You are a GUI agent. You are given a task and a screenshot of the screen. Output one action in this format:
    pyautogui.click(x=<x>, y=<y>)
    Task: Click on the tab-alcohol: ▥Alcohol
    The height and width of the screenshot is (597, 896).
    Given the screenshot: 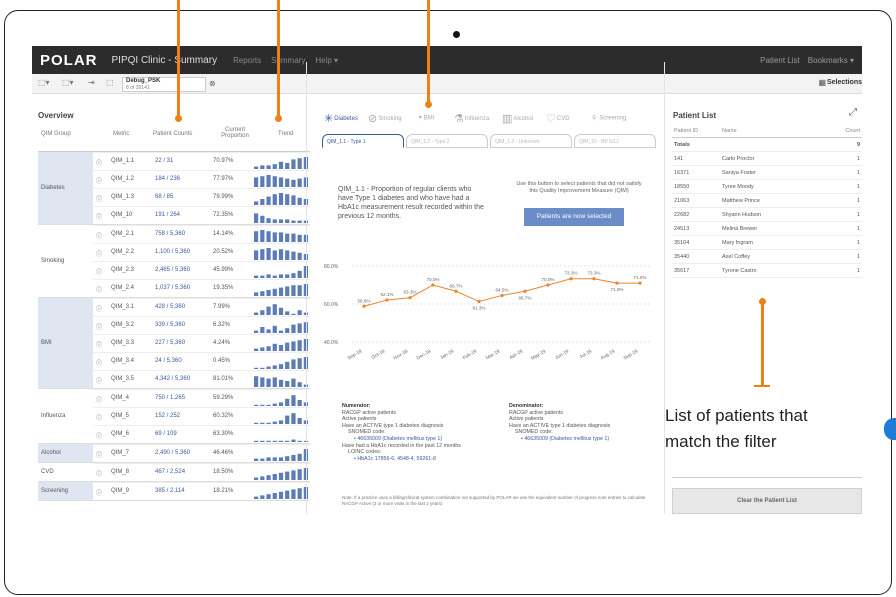 What is the action you would take?
    pyautogui.click(x=517, y=118)
    